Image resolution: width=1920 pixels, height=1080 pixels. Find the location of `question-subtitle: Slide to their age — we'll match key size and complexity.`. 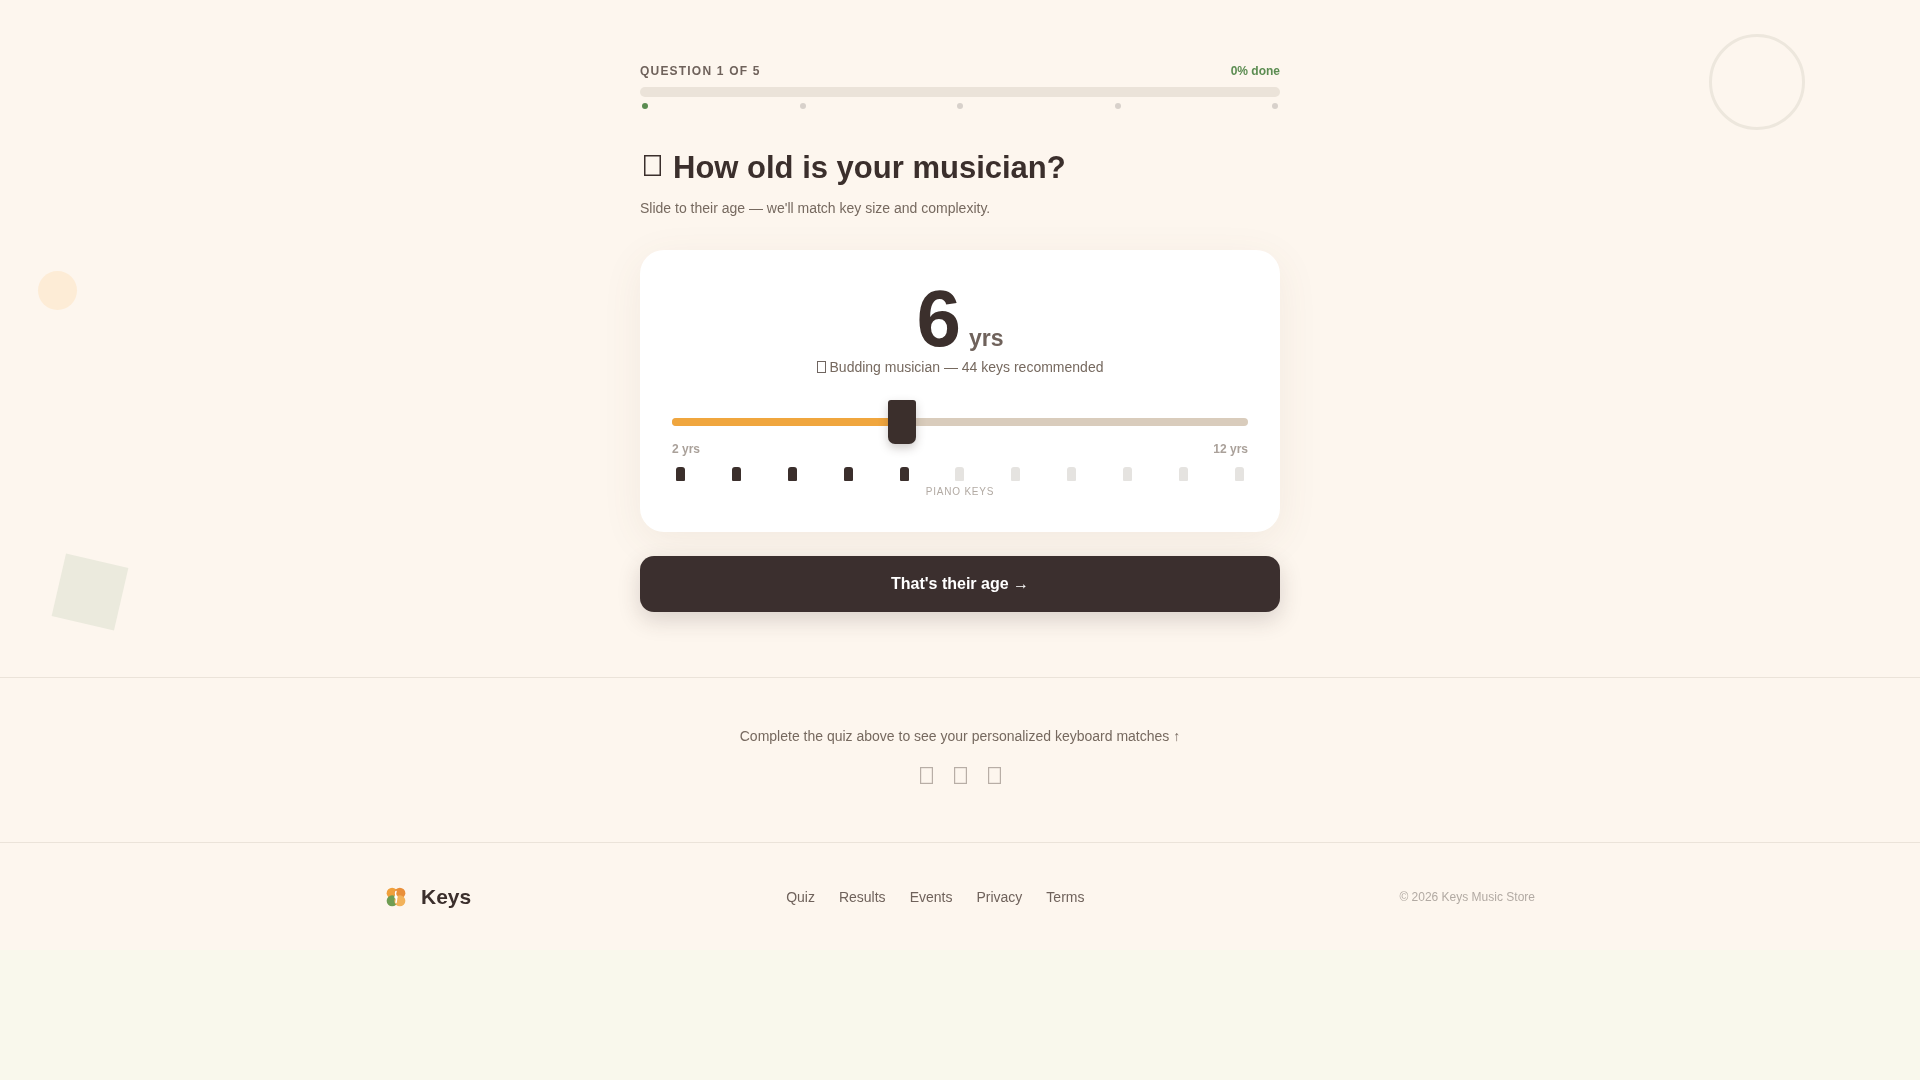

question-subtitle: Slide to their age — we'll match key size and complexity. is located at coordinates (815, 208).